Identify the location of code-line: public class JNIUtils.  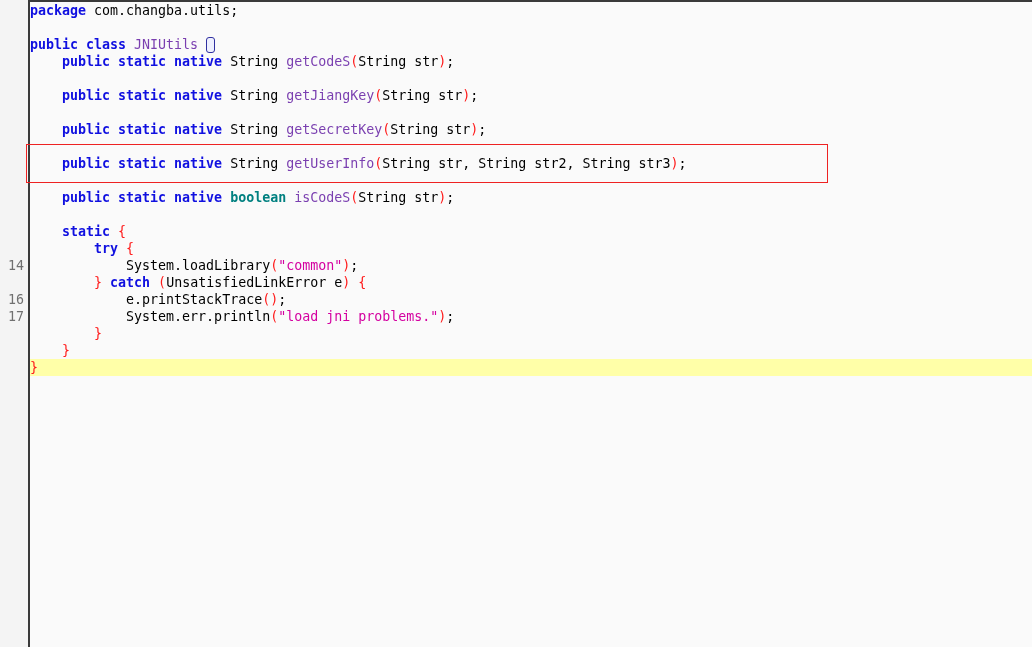
(115, 44).